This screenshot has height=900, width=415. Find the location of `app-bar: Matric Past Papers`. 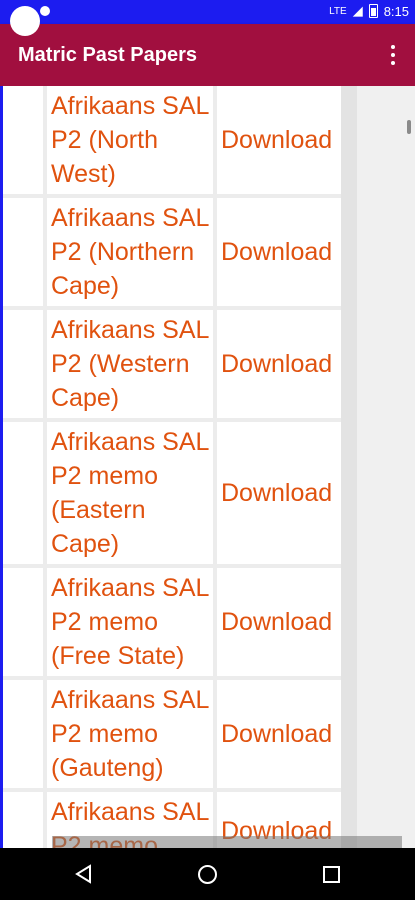

app-bar: Matric Past Papers is located at coordinates (207, 55).